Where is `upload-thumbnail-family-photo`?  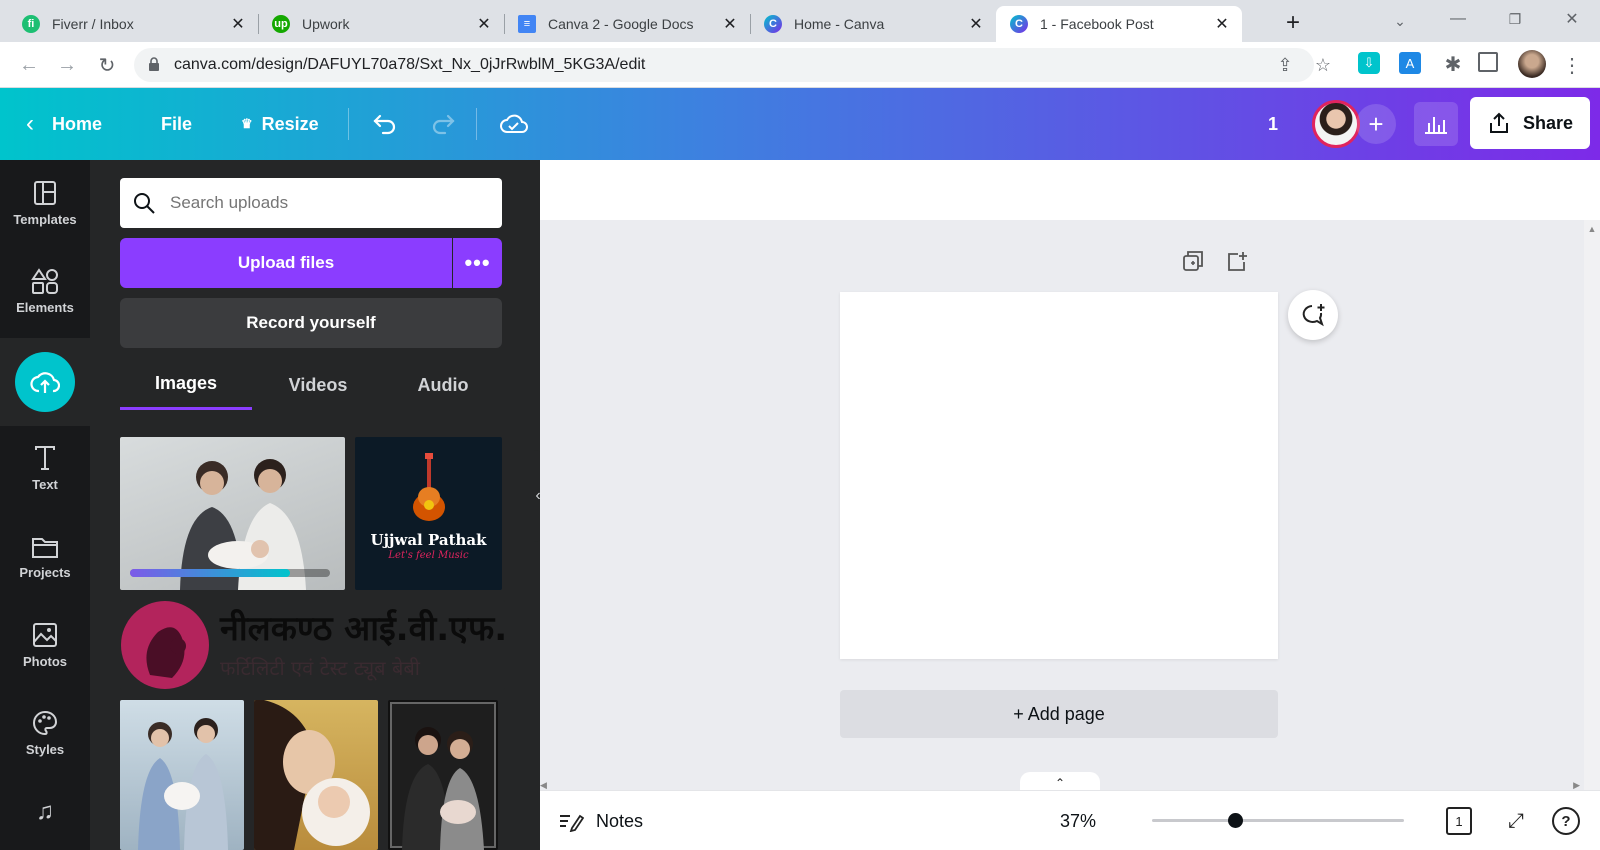
upload-thumbnail-family-photo is located at coordinates (232, 513).